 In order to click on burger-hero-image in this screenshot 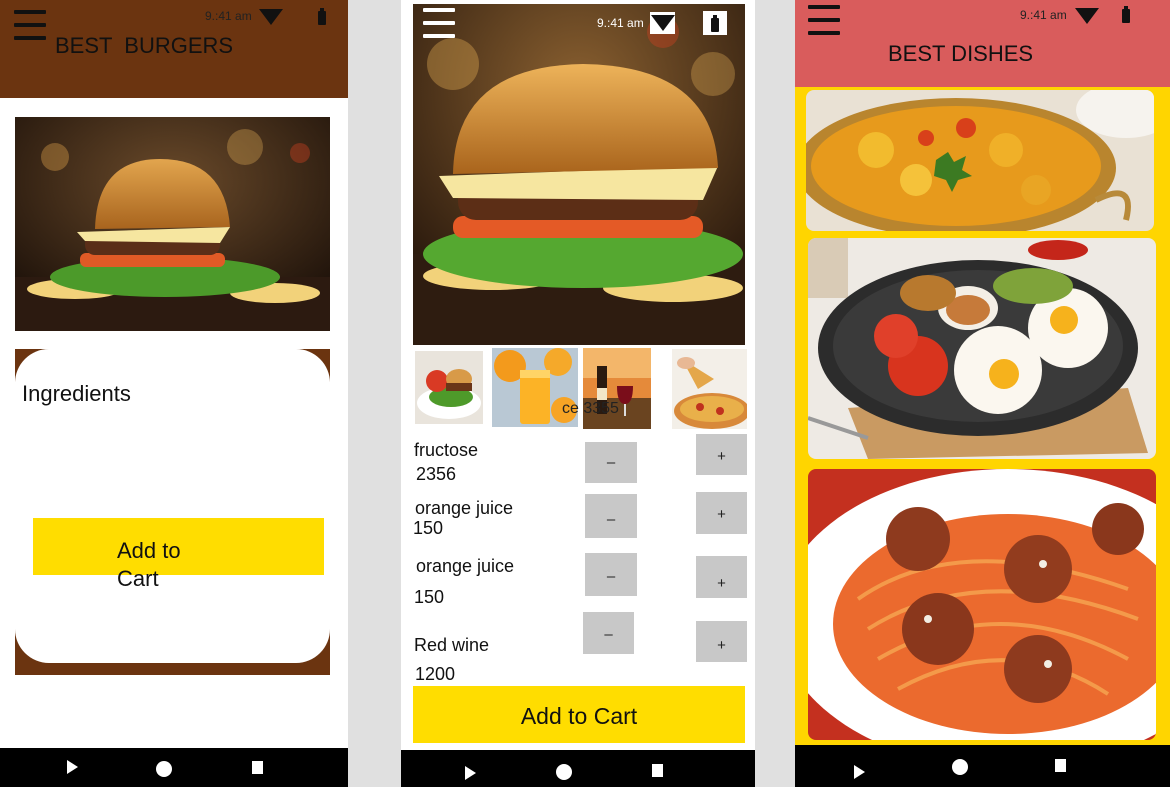, I will do `click(579, 174)`.